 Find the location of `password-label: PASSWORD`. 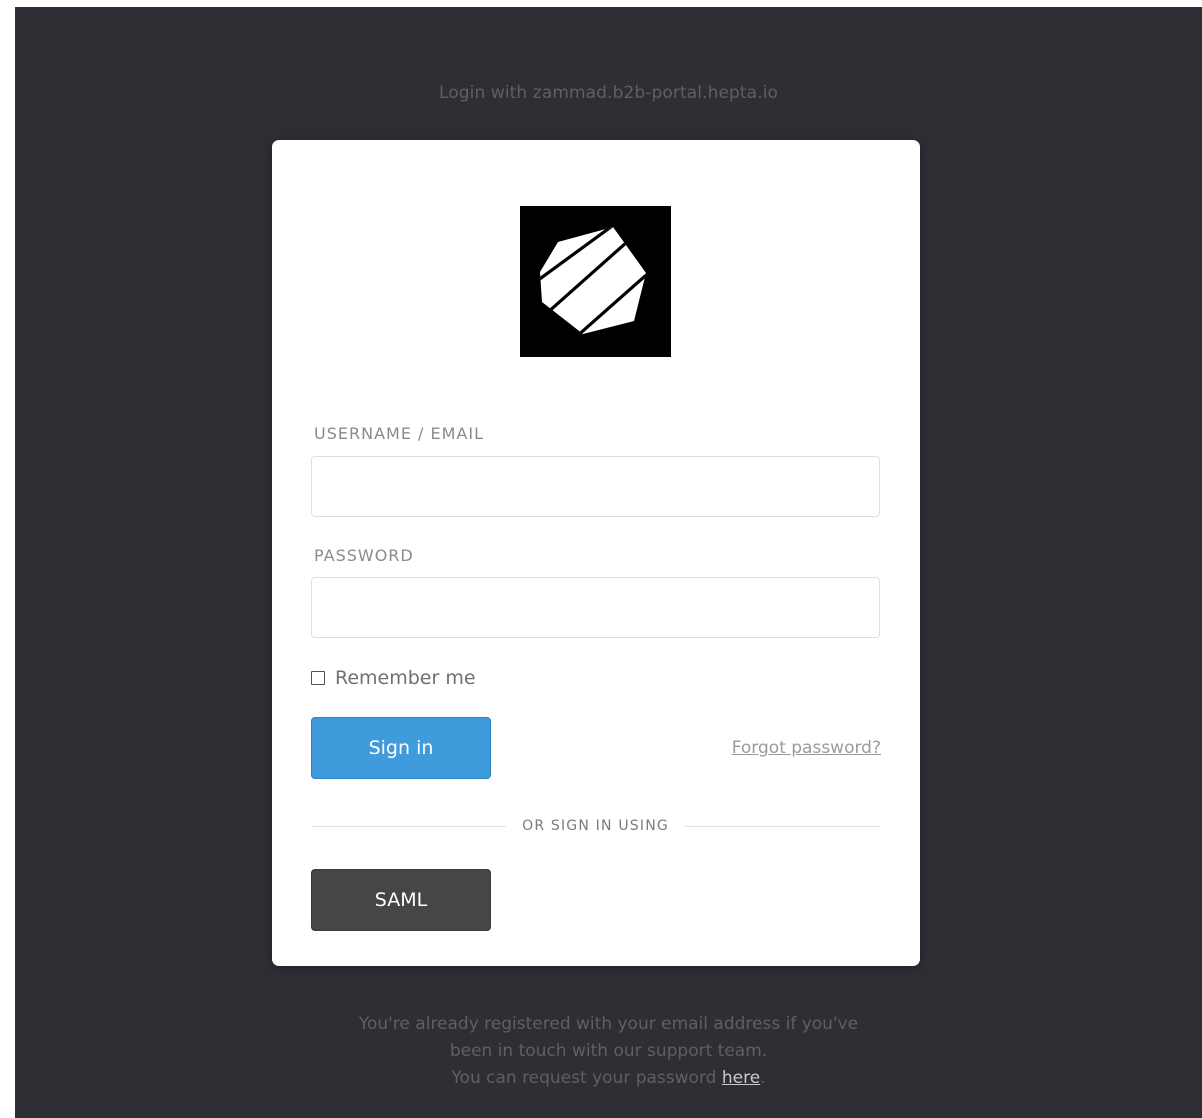

password-label: PASSWORD is located at coordinates (364, 555).